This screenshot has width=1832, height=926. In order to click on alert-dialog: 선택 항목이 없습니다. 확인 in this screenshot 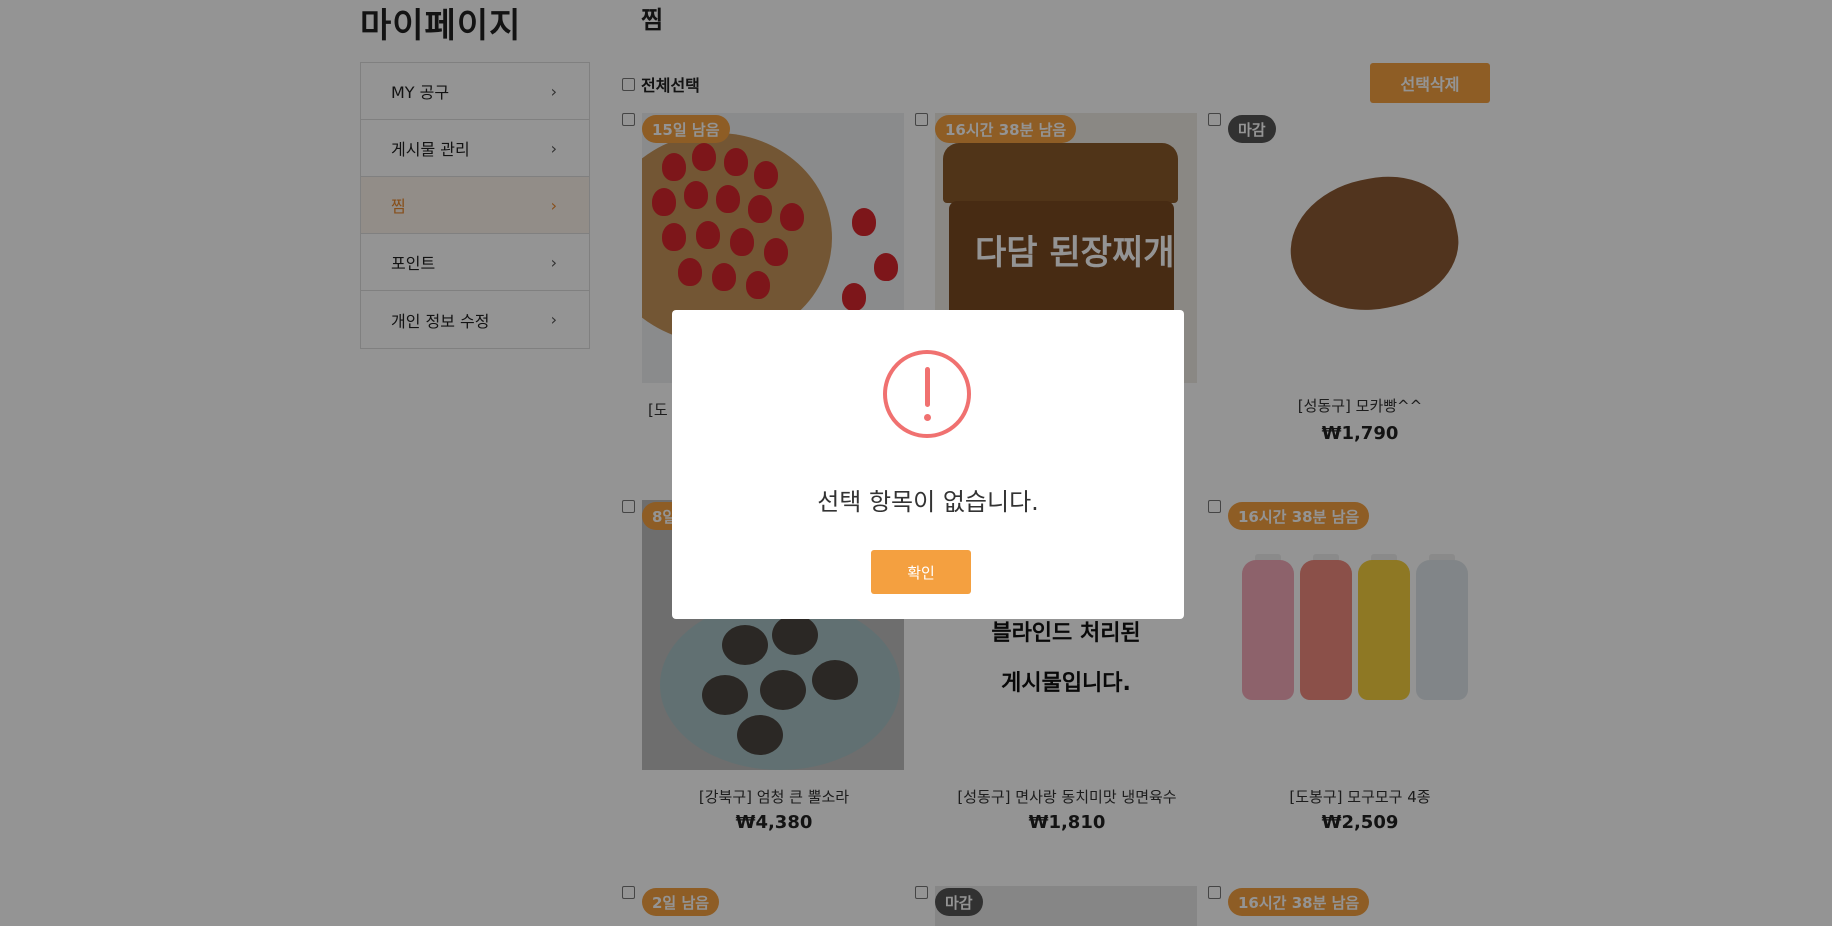, I will do `click(928, 464)`.